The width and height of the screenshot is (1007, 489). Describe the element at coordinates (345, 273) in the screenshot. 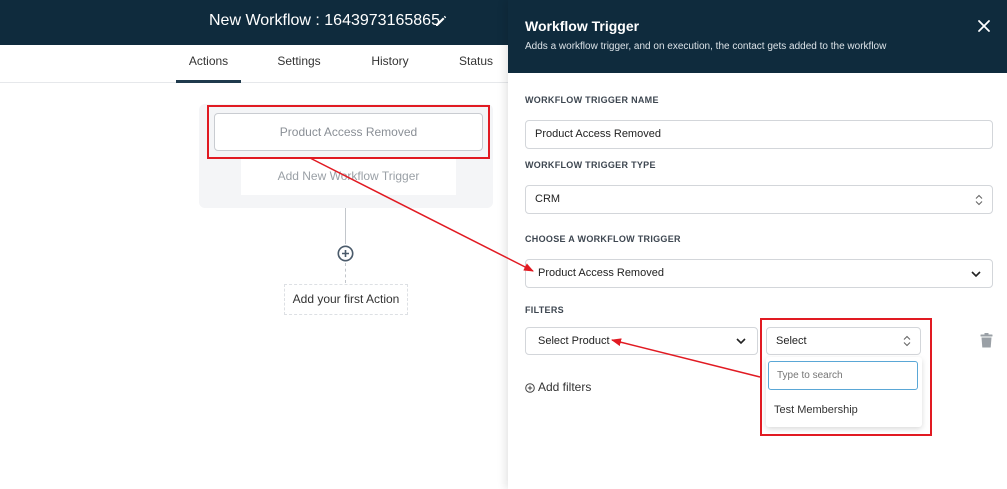

I see `connector-line-dashed` at that location.